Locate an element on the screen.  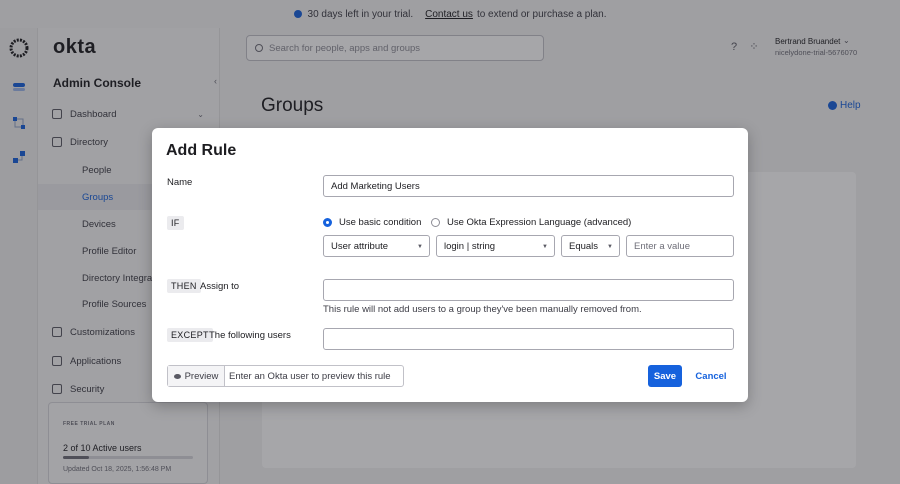
basic-condition-label: Use basic condition is located at coordinates (380, 222).